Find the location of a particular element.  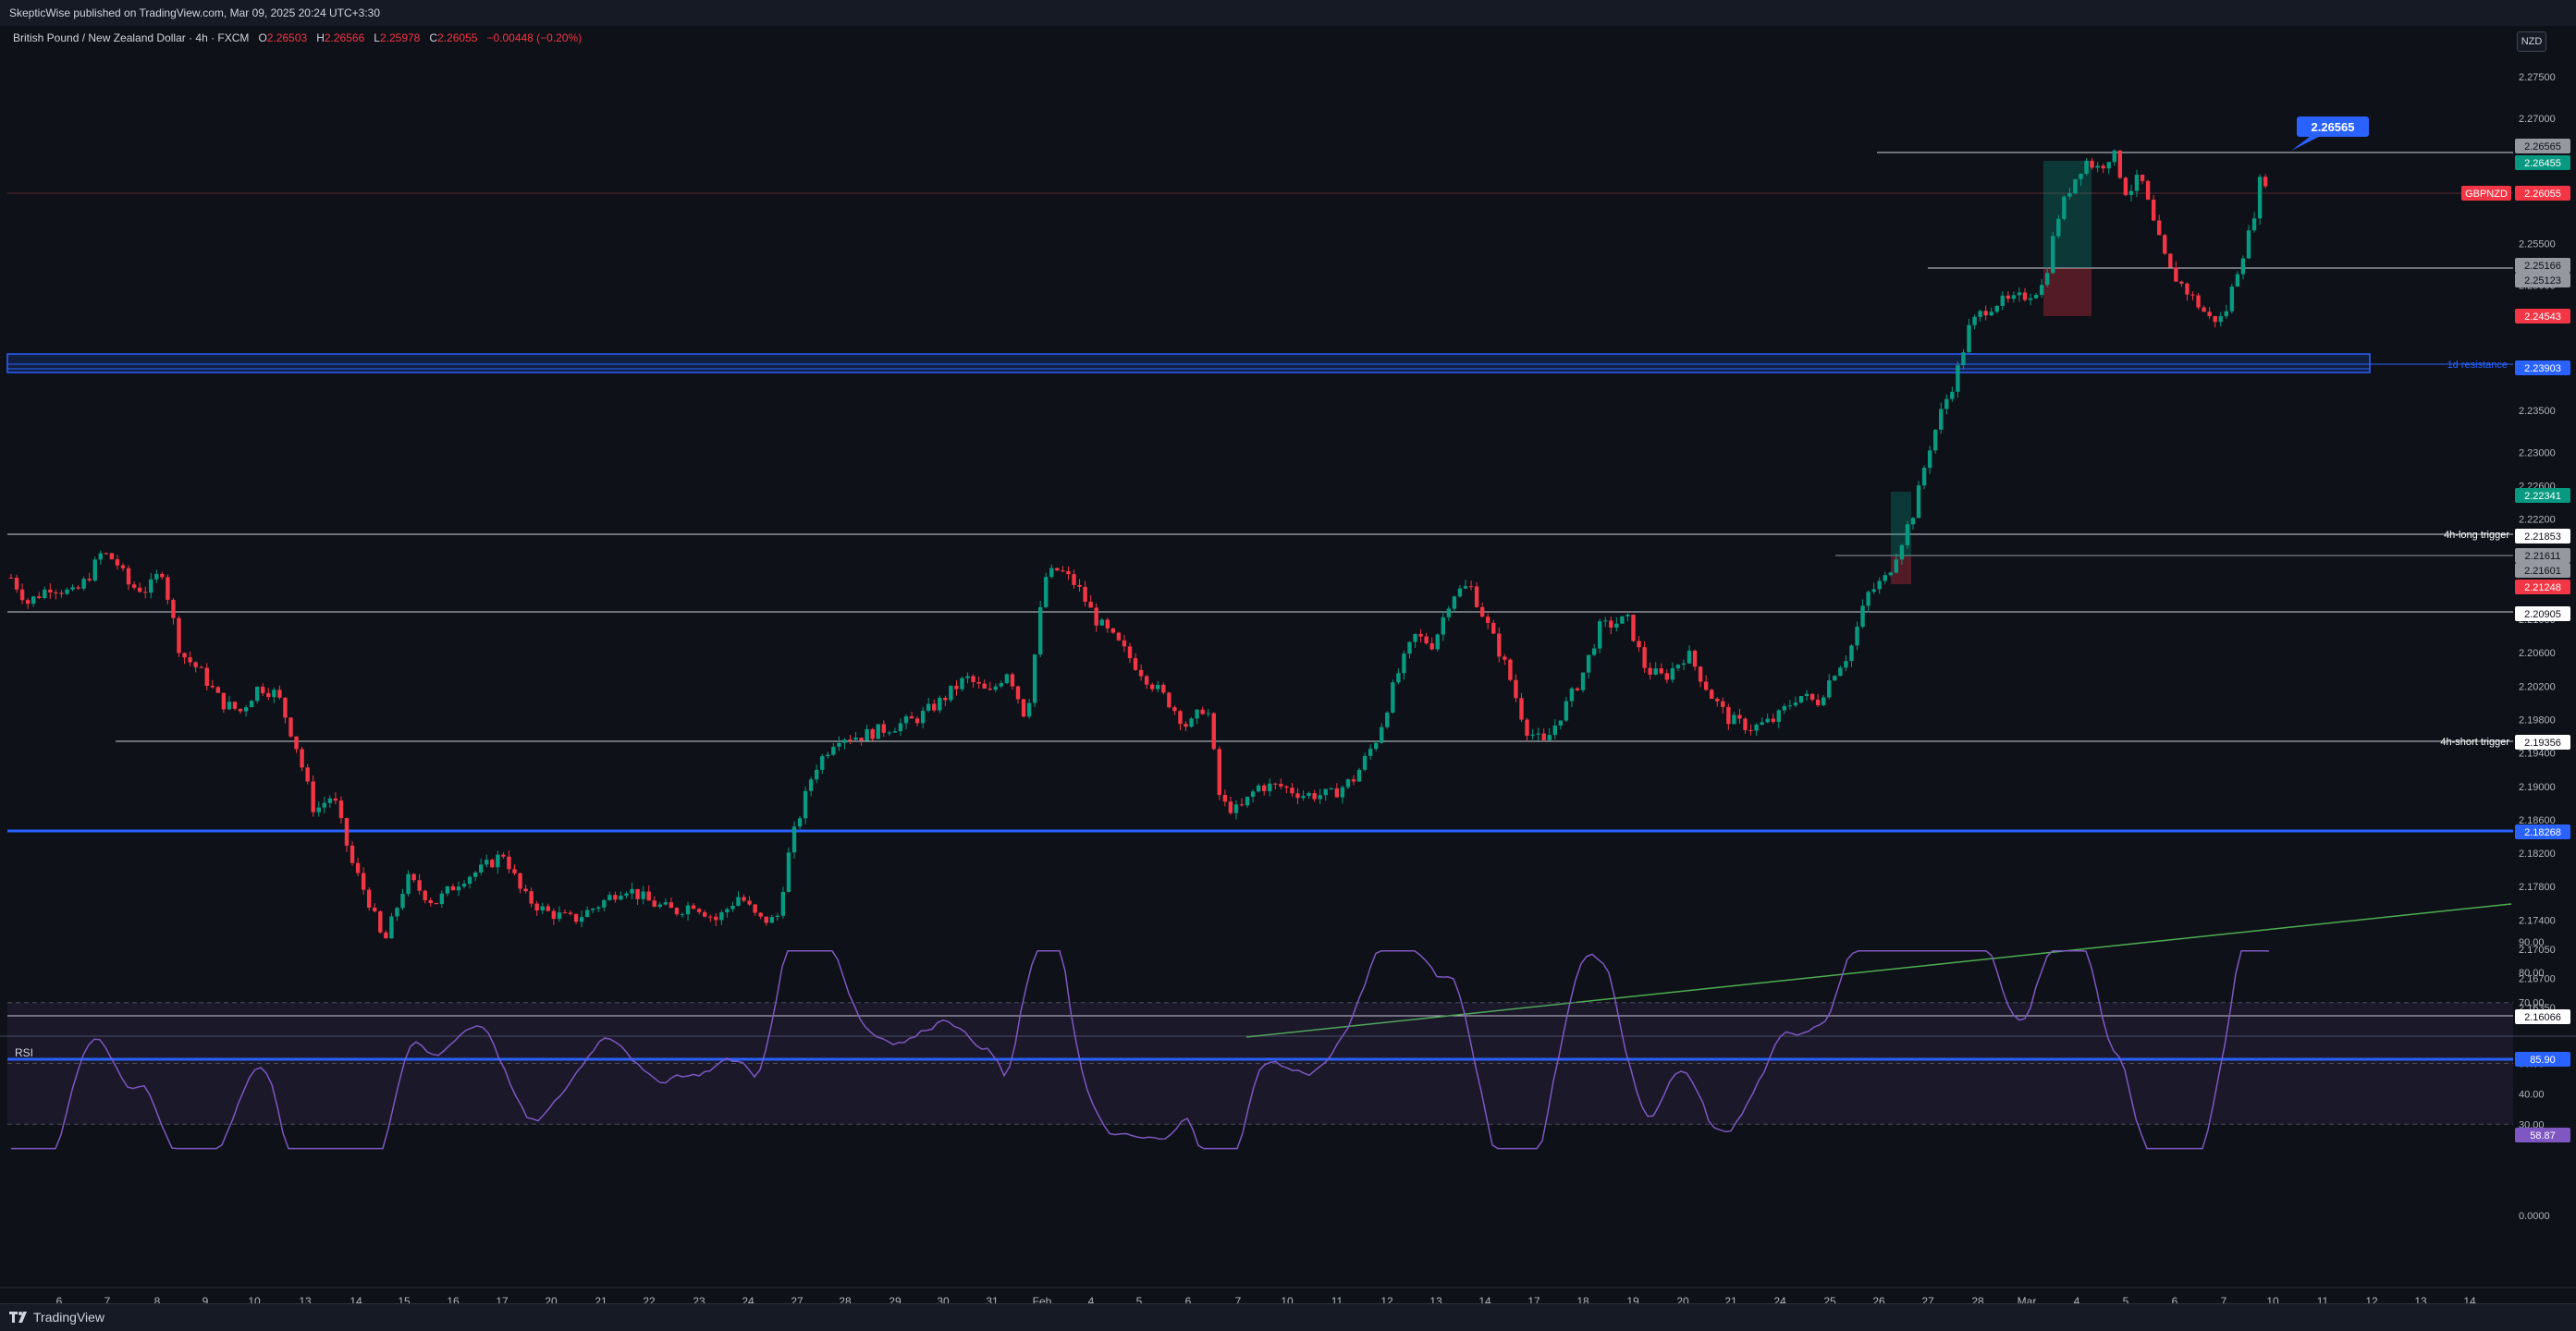

price-axis-label: 2.20600 is located at coordinates (2537, 653).